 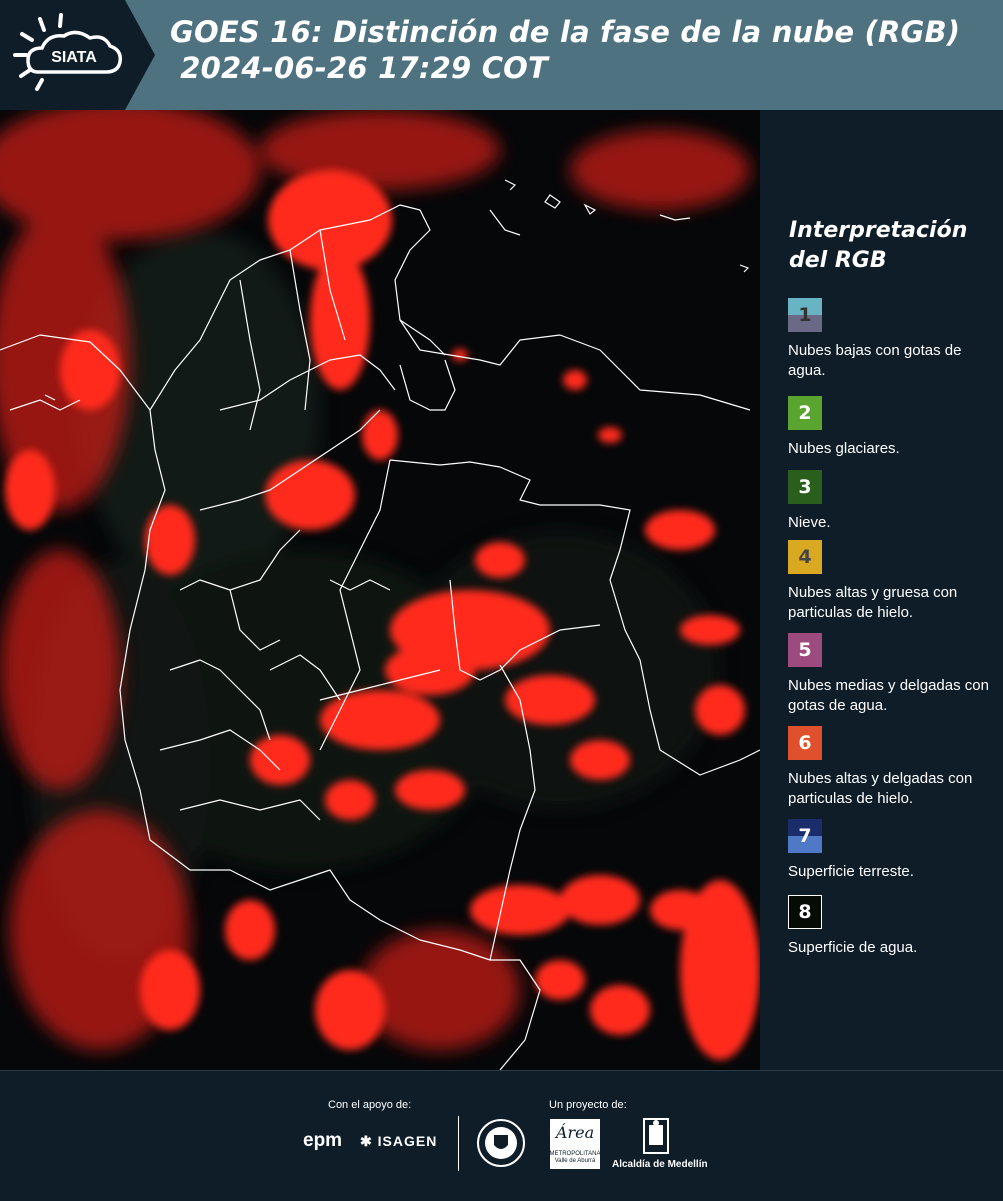 What do you see at coordinates (878, 246) in the screenshot?
I see `legend-title: Interpretación del RGB` at bounding box center [878, 246].